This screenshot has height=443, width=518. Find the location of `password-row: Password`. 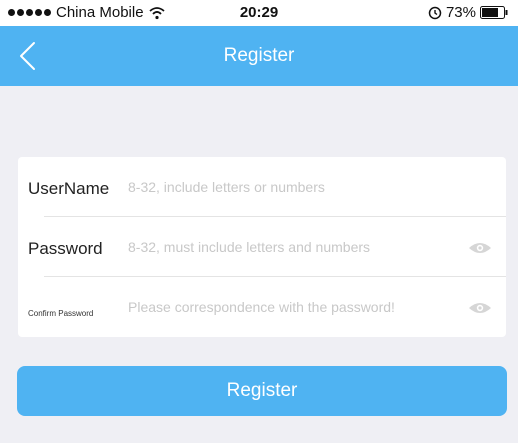

password-row: Password is located at coordinates (262, 247).